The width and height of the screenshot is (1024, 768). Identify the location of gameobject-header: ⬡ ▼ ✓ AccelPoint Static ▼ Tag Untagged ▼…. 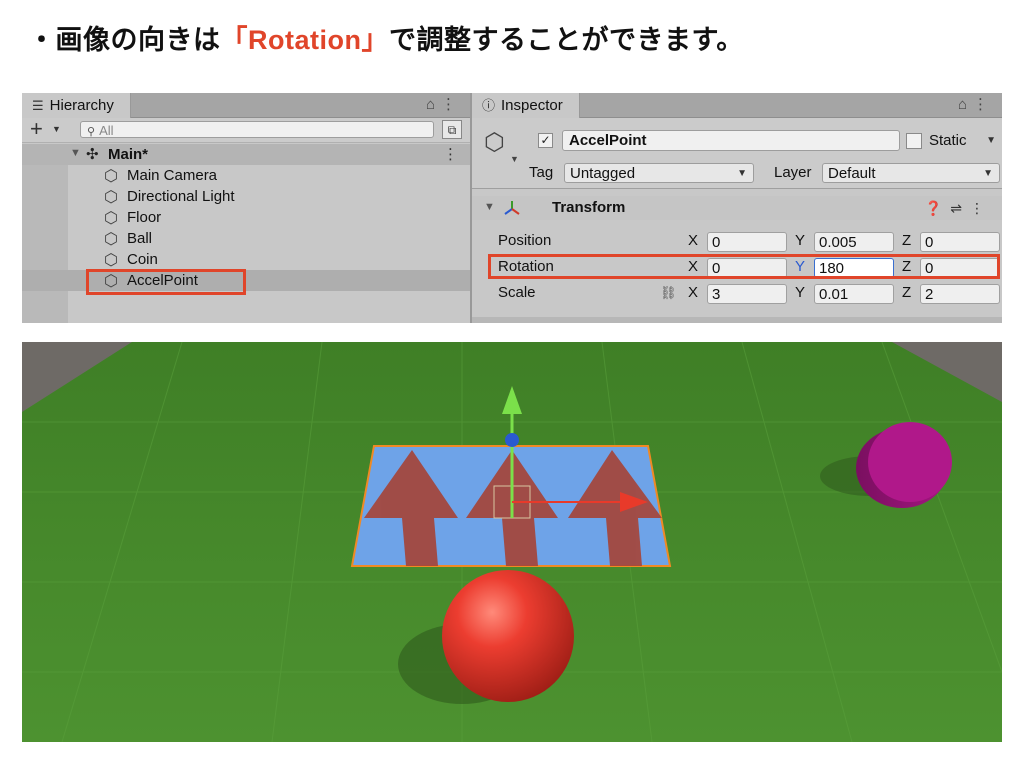
(737, 153).